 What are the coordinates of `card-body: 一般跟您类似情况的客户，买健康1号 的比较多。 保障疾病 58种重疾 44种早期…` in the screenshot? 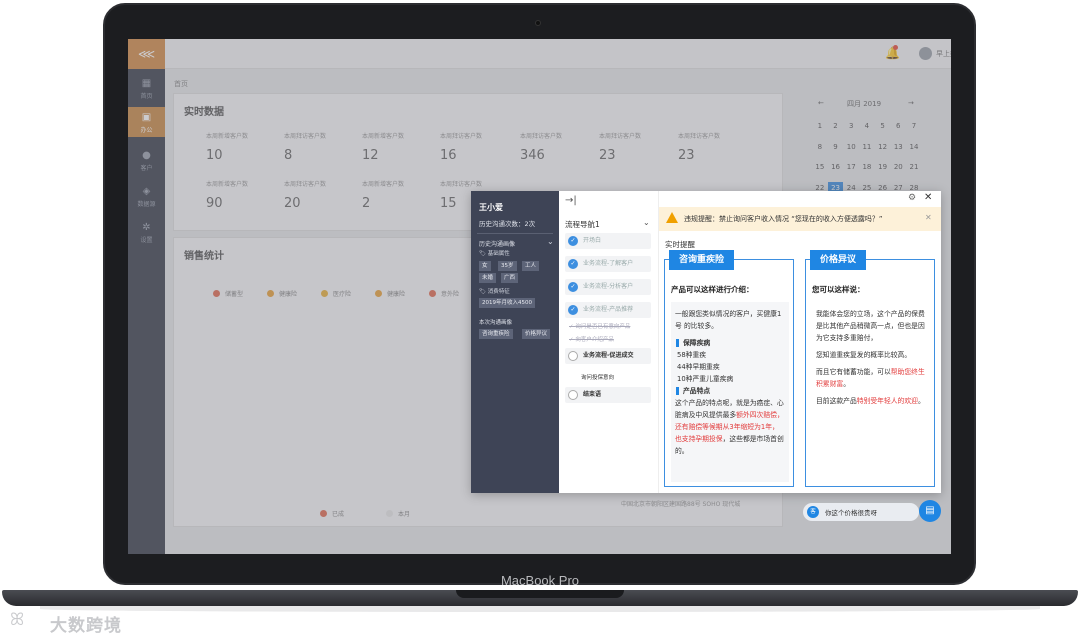 It's located at (730, 392).